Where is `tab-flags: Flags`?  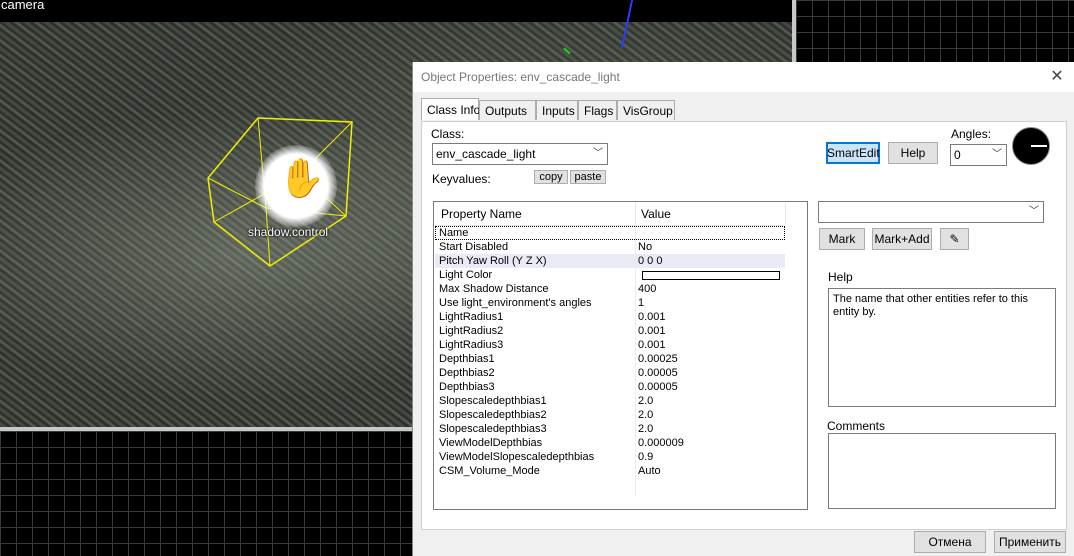
tab-flags: Flags is located at coordinates (597, 110).